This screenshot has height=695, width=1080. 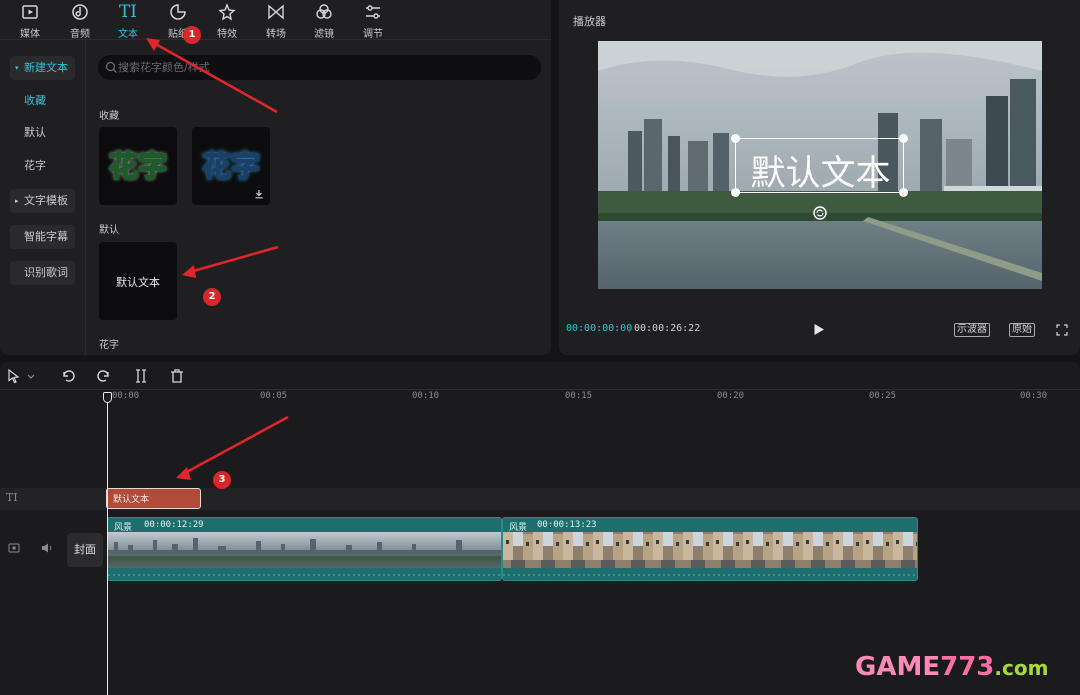 I want to click on playhead-handle, so click(x=107, y=397).